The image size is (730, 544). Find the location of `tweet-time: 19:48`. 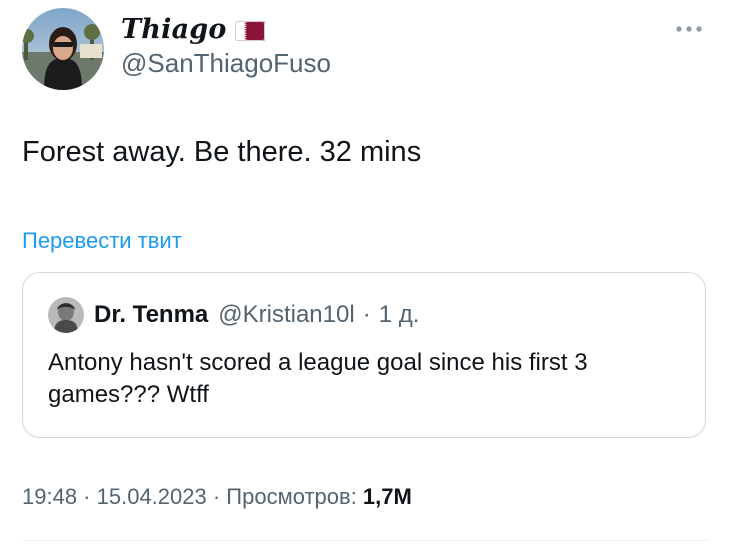

tweet-time: 19:48 is located at coordinates (49, 496).